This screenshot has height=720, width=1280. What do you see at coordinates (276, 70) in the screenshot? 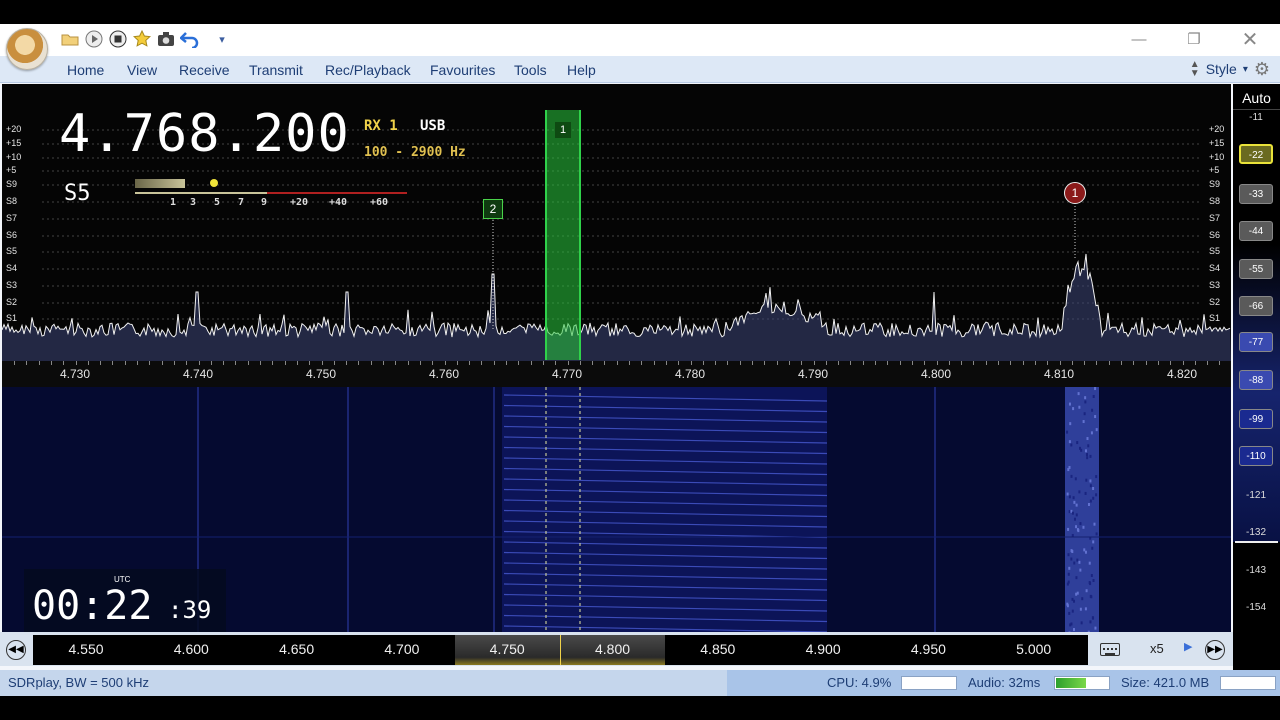
I see `menu-transmit: Transmit` at bounding box center [276, 70].